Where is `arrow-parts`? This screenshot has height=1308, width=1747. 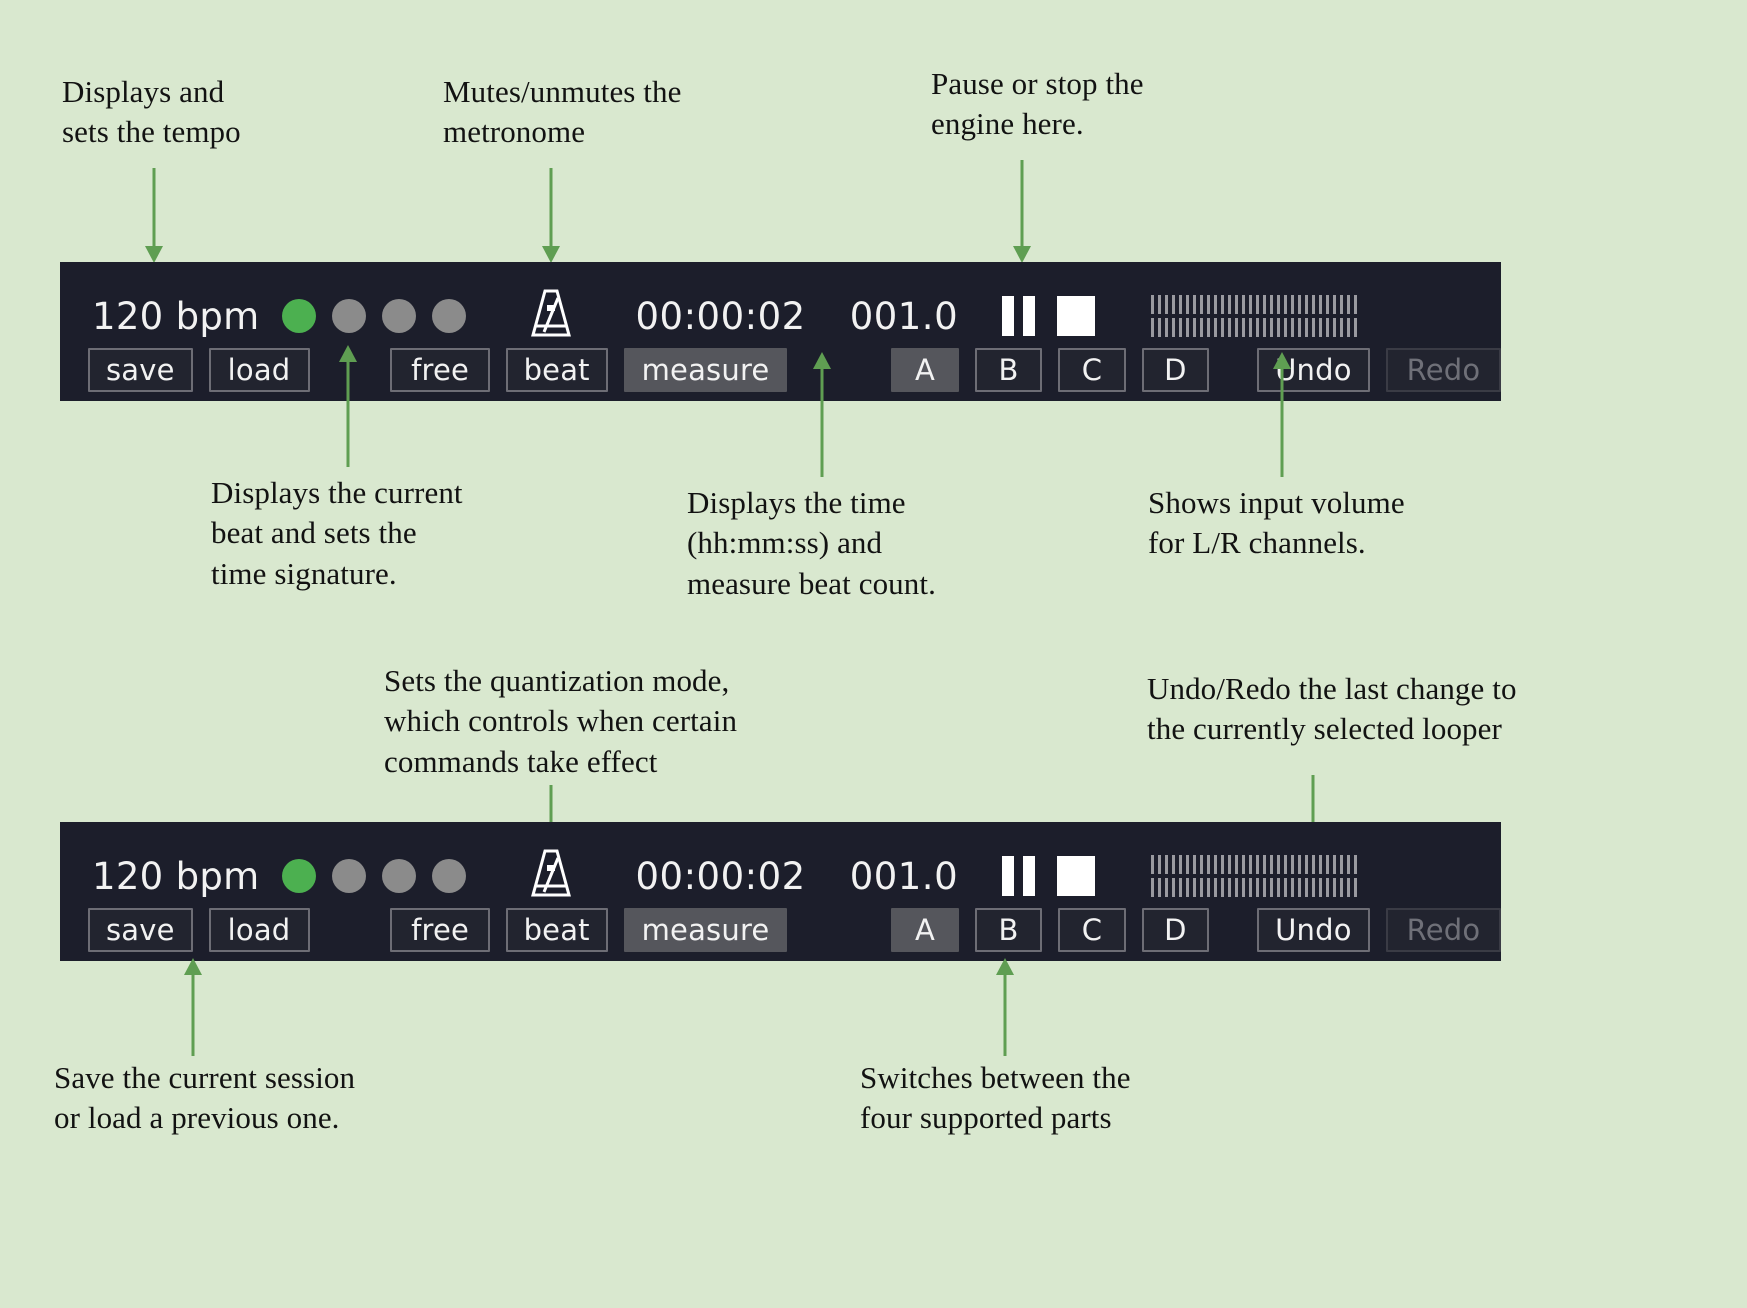
arrow-parts is located at coordinates (1005, 1007).